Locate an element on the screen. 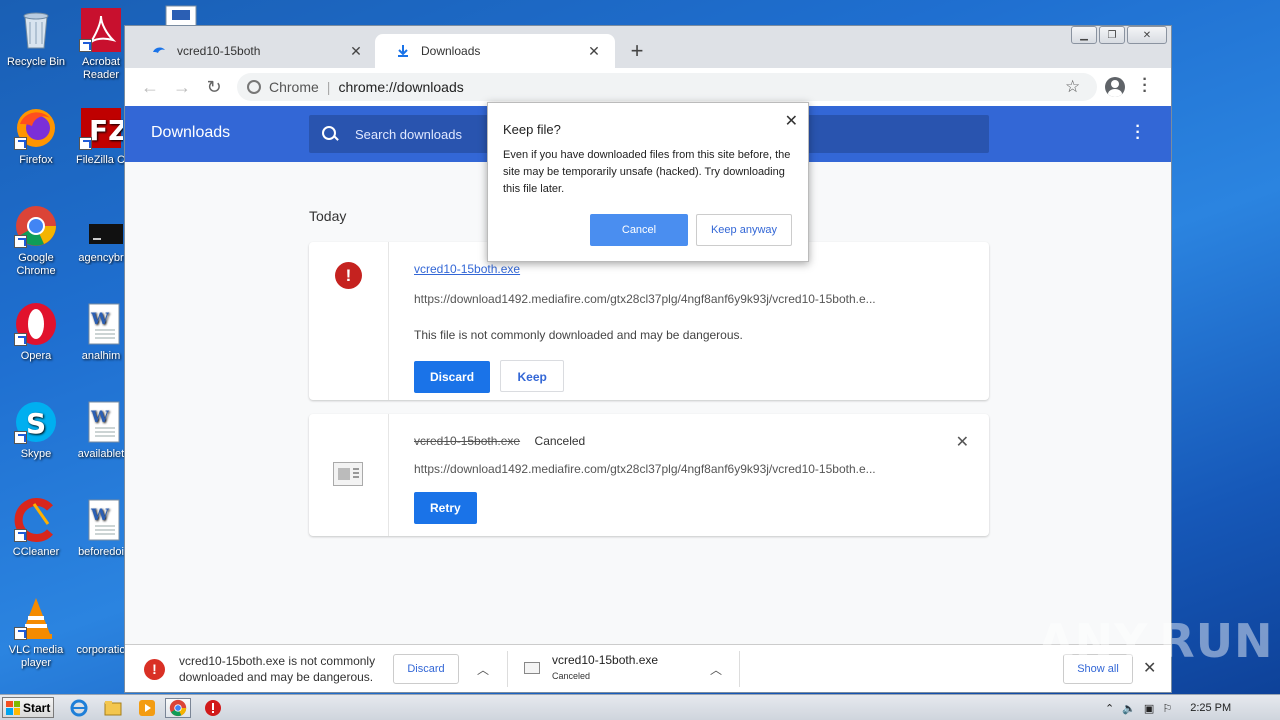 The width and height of the screenshot is (1280, 720). start-label: Start is located at coordinates (37, 707).